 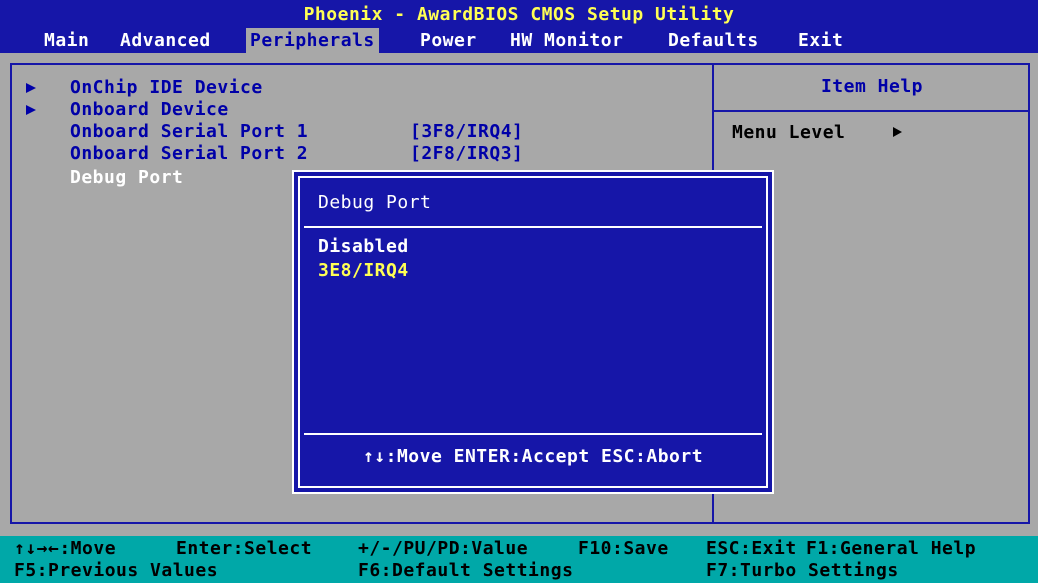 I want to click on menu-exit: Exit, so click(x=820, y=40).